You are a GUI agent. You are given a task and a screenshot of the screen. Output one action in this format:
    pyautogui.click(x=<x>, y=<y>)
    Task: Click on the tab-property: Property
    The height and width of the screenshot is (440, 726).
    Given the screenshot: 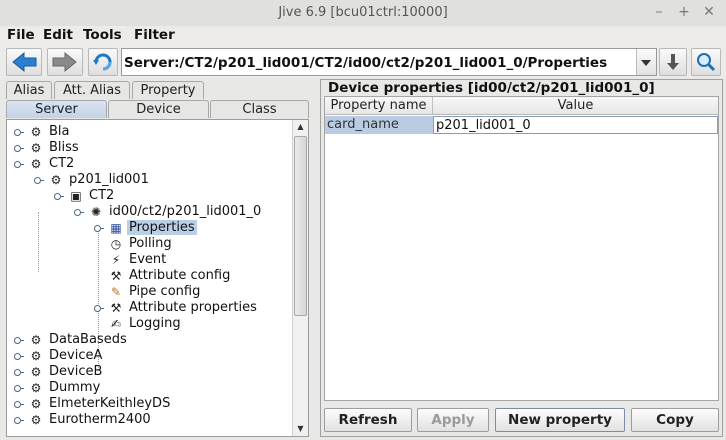 What is the action you would take?
    pyautogui.click(x=168, y=90)
    